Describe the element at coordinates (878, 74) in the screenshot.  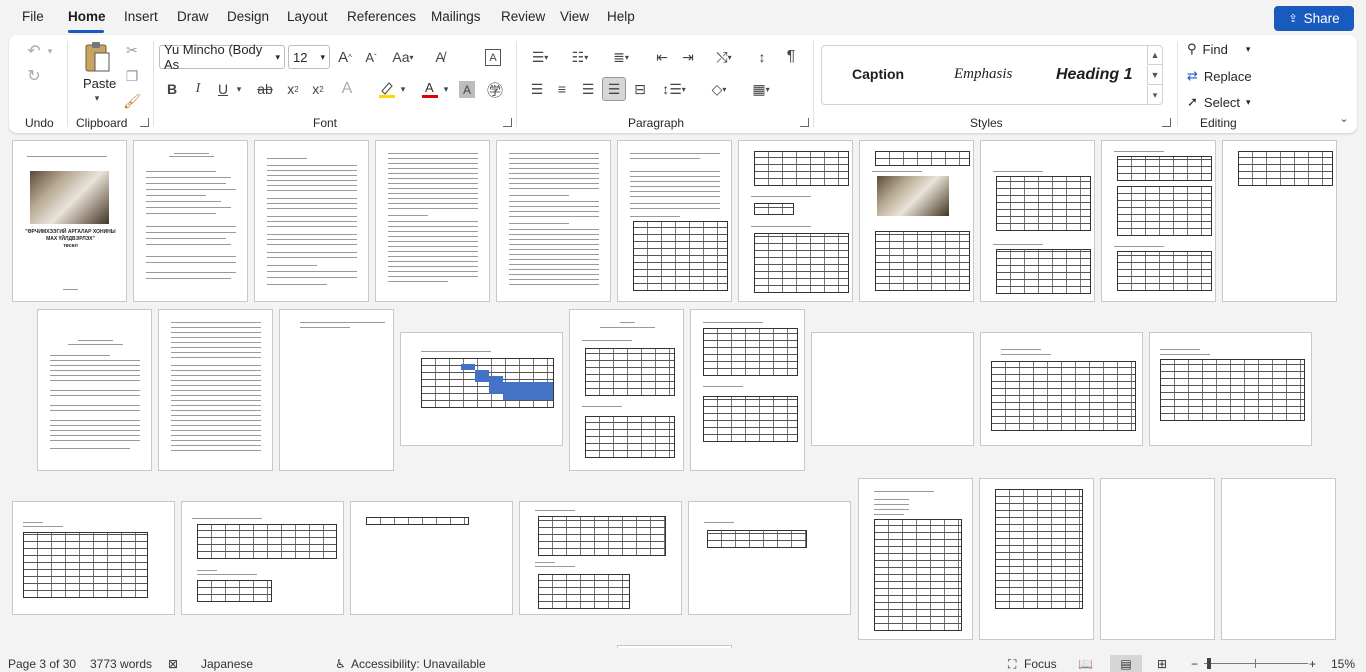
I see `style-caption: Caption` at that location.